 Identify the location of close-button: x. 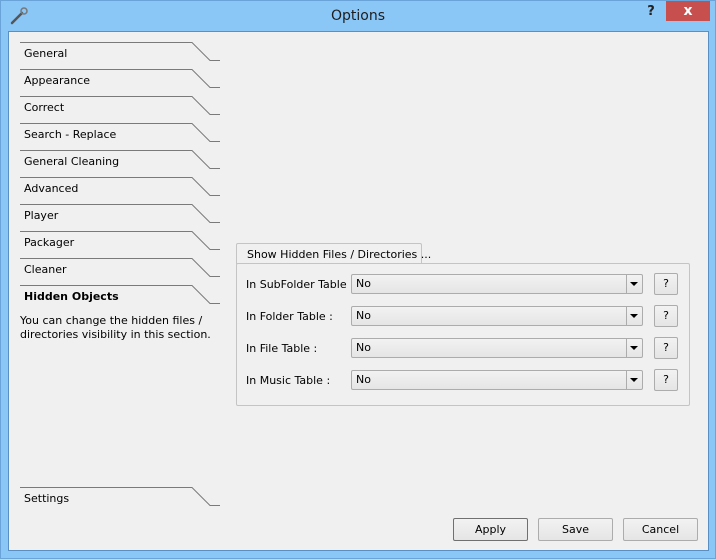
(688, 11).